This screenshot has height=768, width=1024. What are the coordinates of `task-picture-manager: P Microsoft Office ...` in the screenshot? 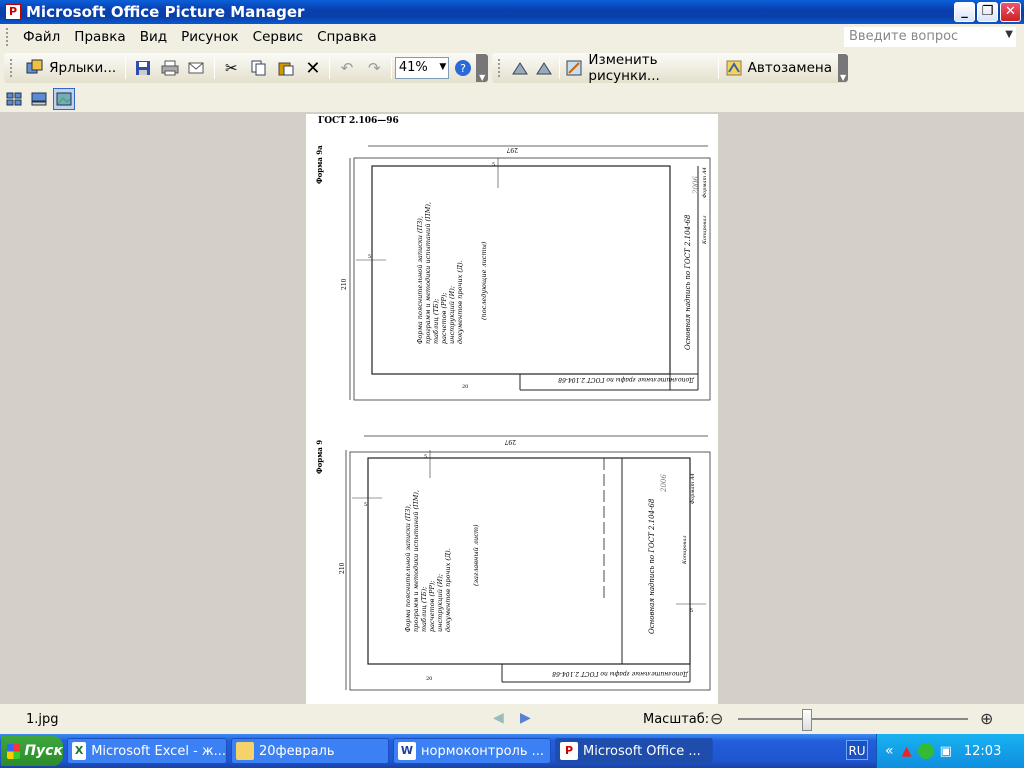 It's located at (634, 751).